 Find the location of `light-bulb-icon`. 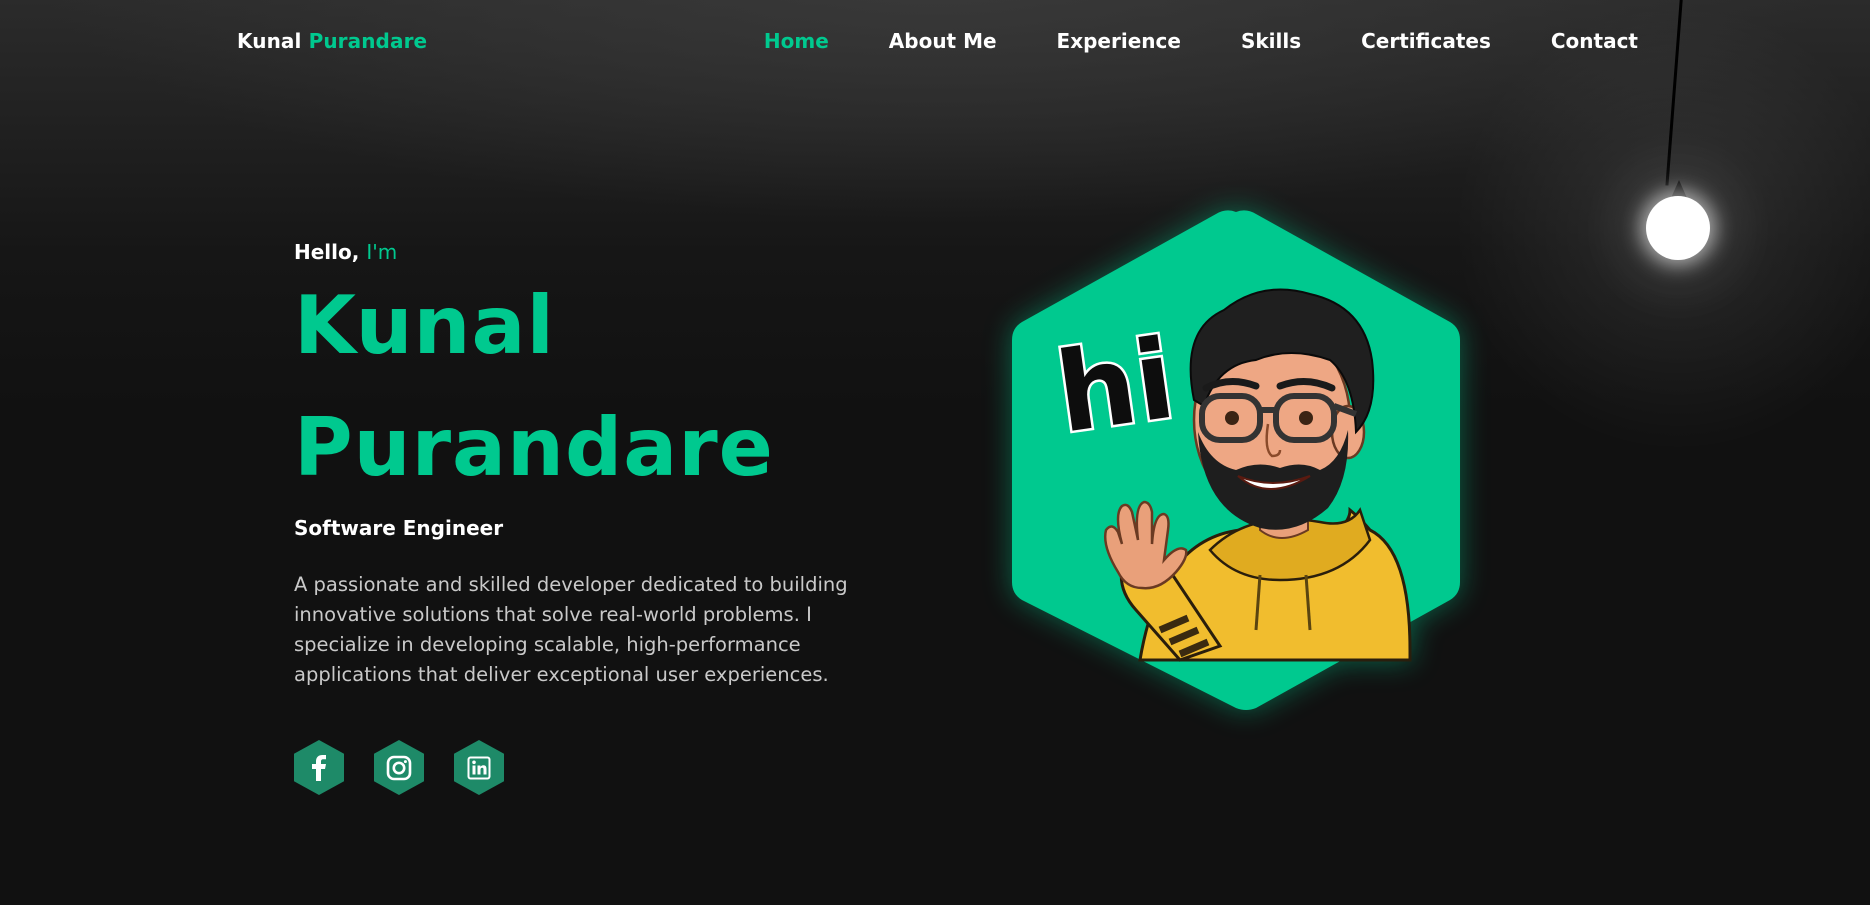

light-bulb-icon is located at coordinates (1678, 228).